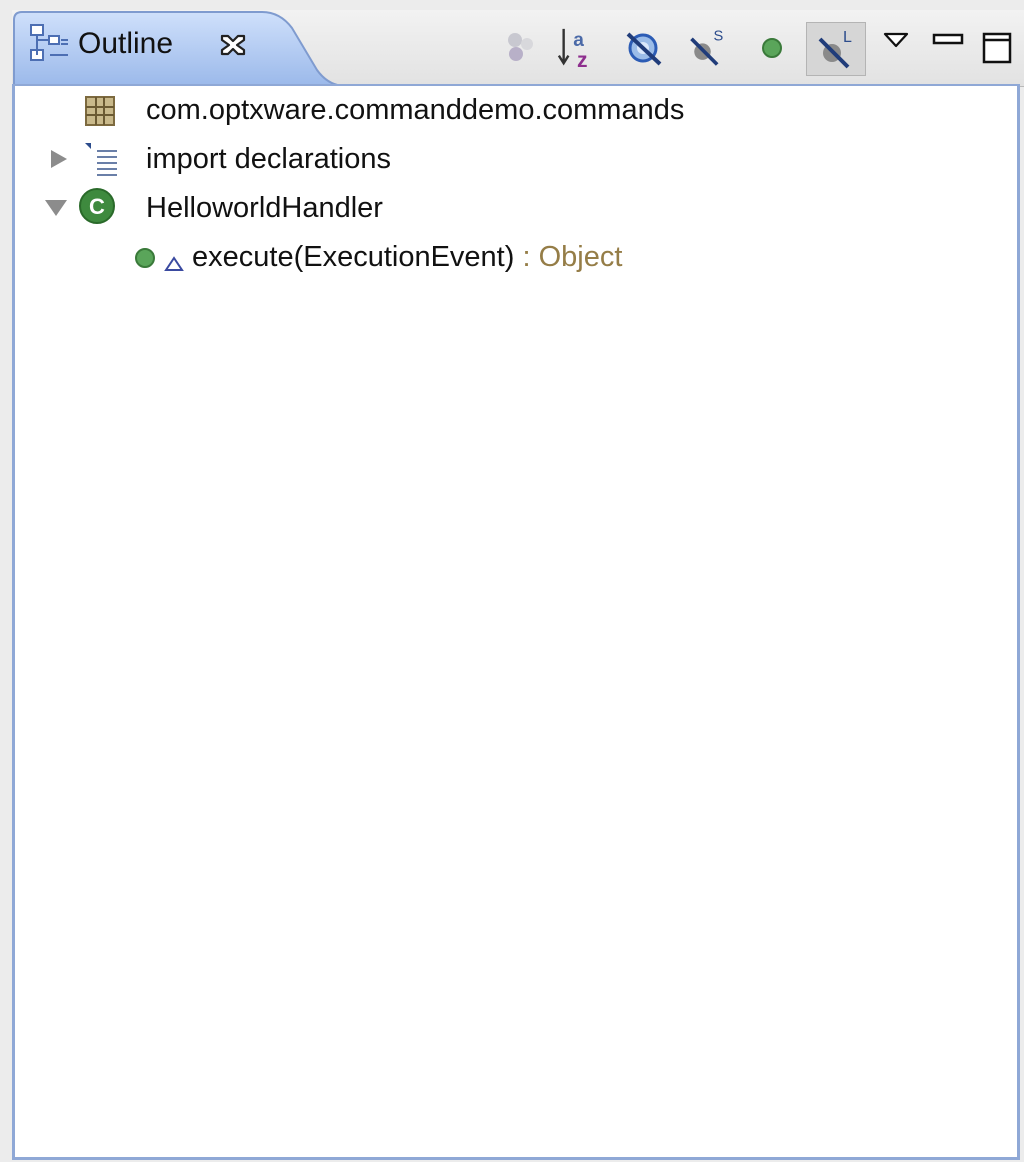 Image resolution: width=1024 pixels, height=1162 pixels. What do you see at coordinates (578, 40) in the screenshot?
I see `svg-text: a` at bounding box center [578, 40].